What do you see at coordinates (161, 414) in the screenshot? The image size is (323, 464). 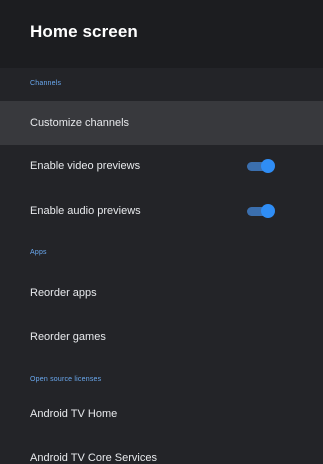 I see `android-tv-home-item: Android TV Home` at bounding box center [161, 414].